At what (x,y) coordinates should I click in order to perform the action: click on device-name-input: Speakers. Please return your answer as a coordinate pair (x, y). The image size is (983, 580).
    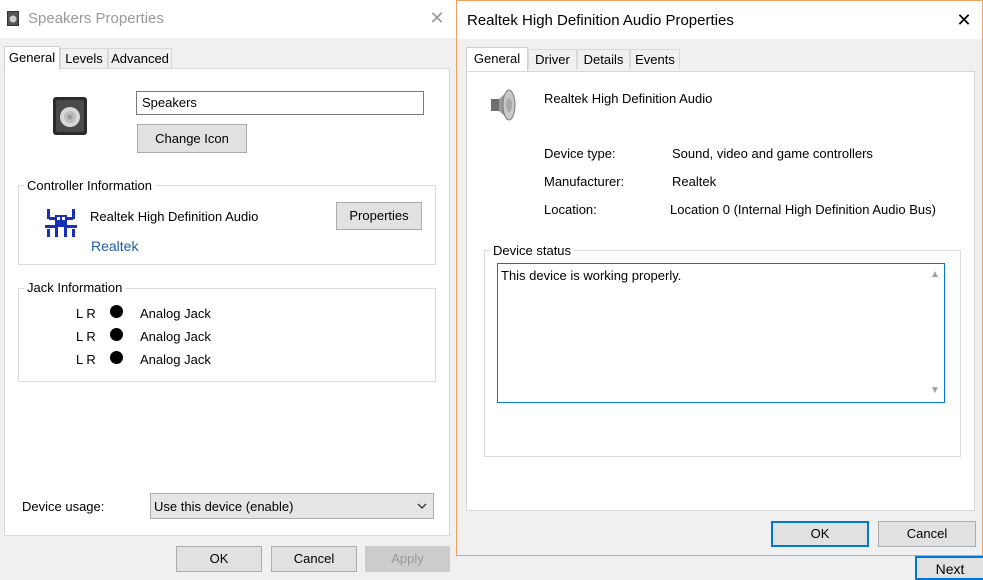
    Looking at the image, I should click on (280, 103).